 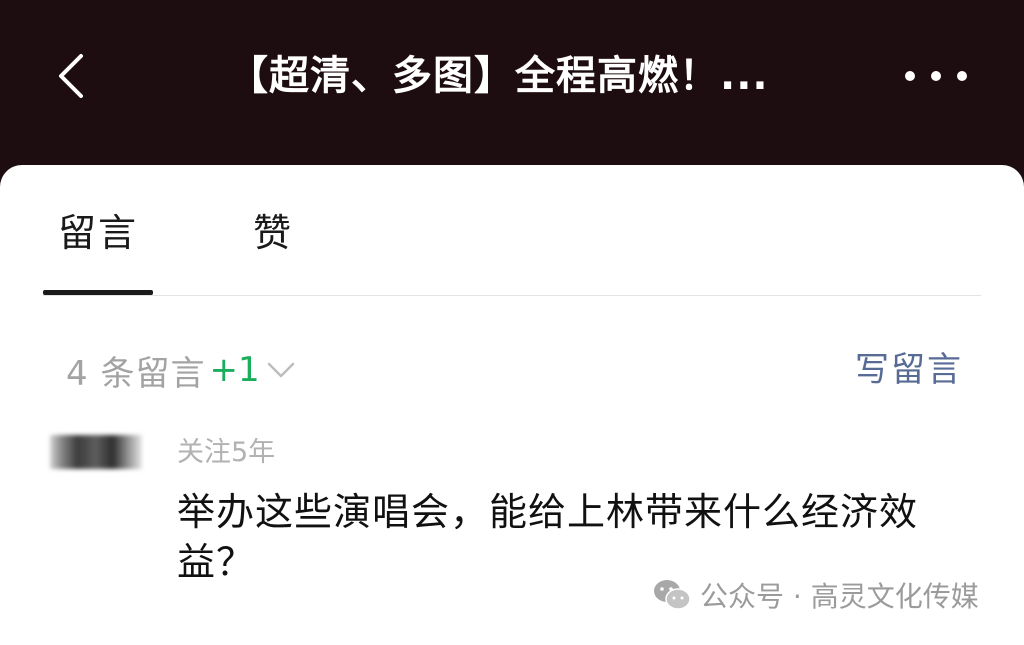 I want to click on follow-duration: 关注5年, so click(x=226, y=452).